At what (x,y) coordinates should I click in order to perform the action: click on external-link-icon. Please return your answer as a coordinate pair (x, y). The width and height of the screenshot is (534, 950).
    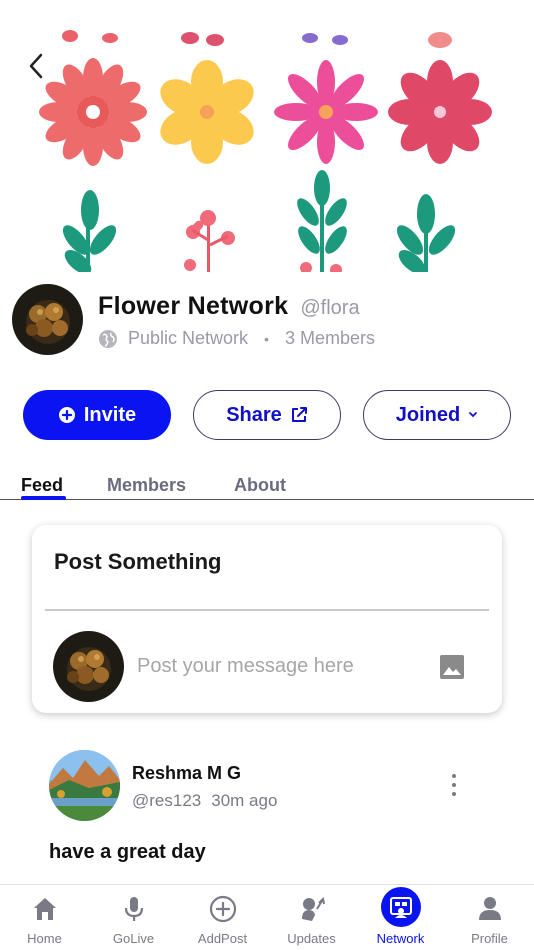
    Looking at the image, I should click on (299, 414).